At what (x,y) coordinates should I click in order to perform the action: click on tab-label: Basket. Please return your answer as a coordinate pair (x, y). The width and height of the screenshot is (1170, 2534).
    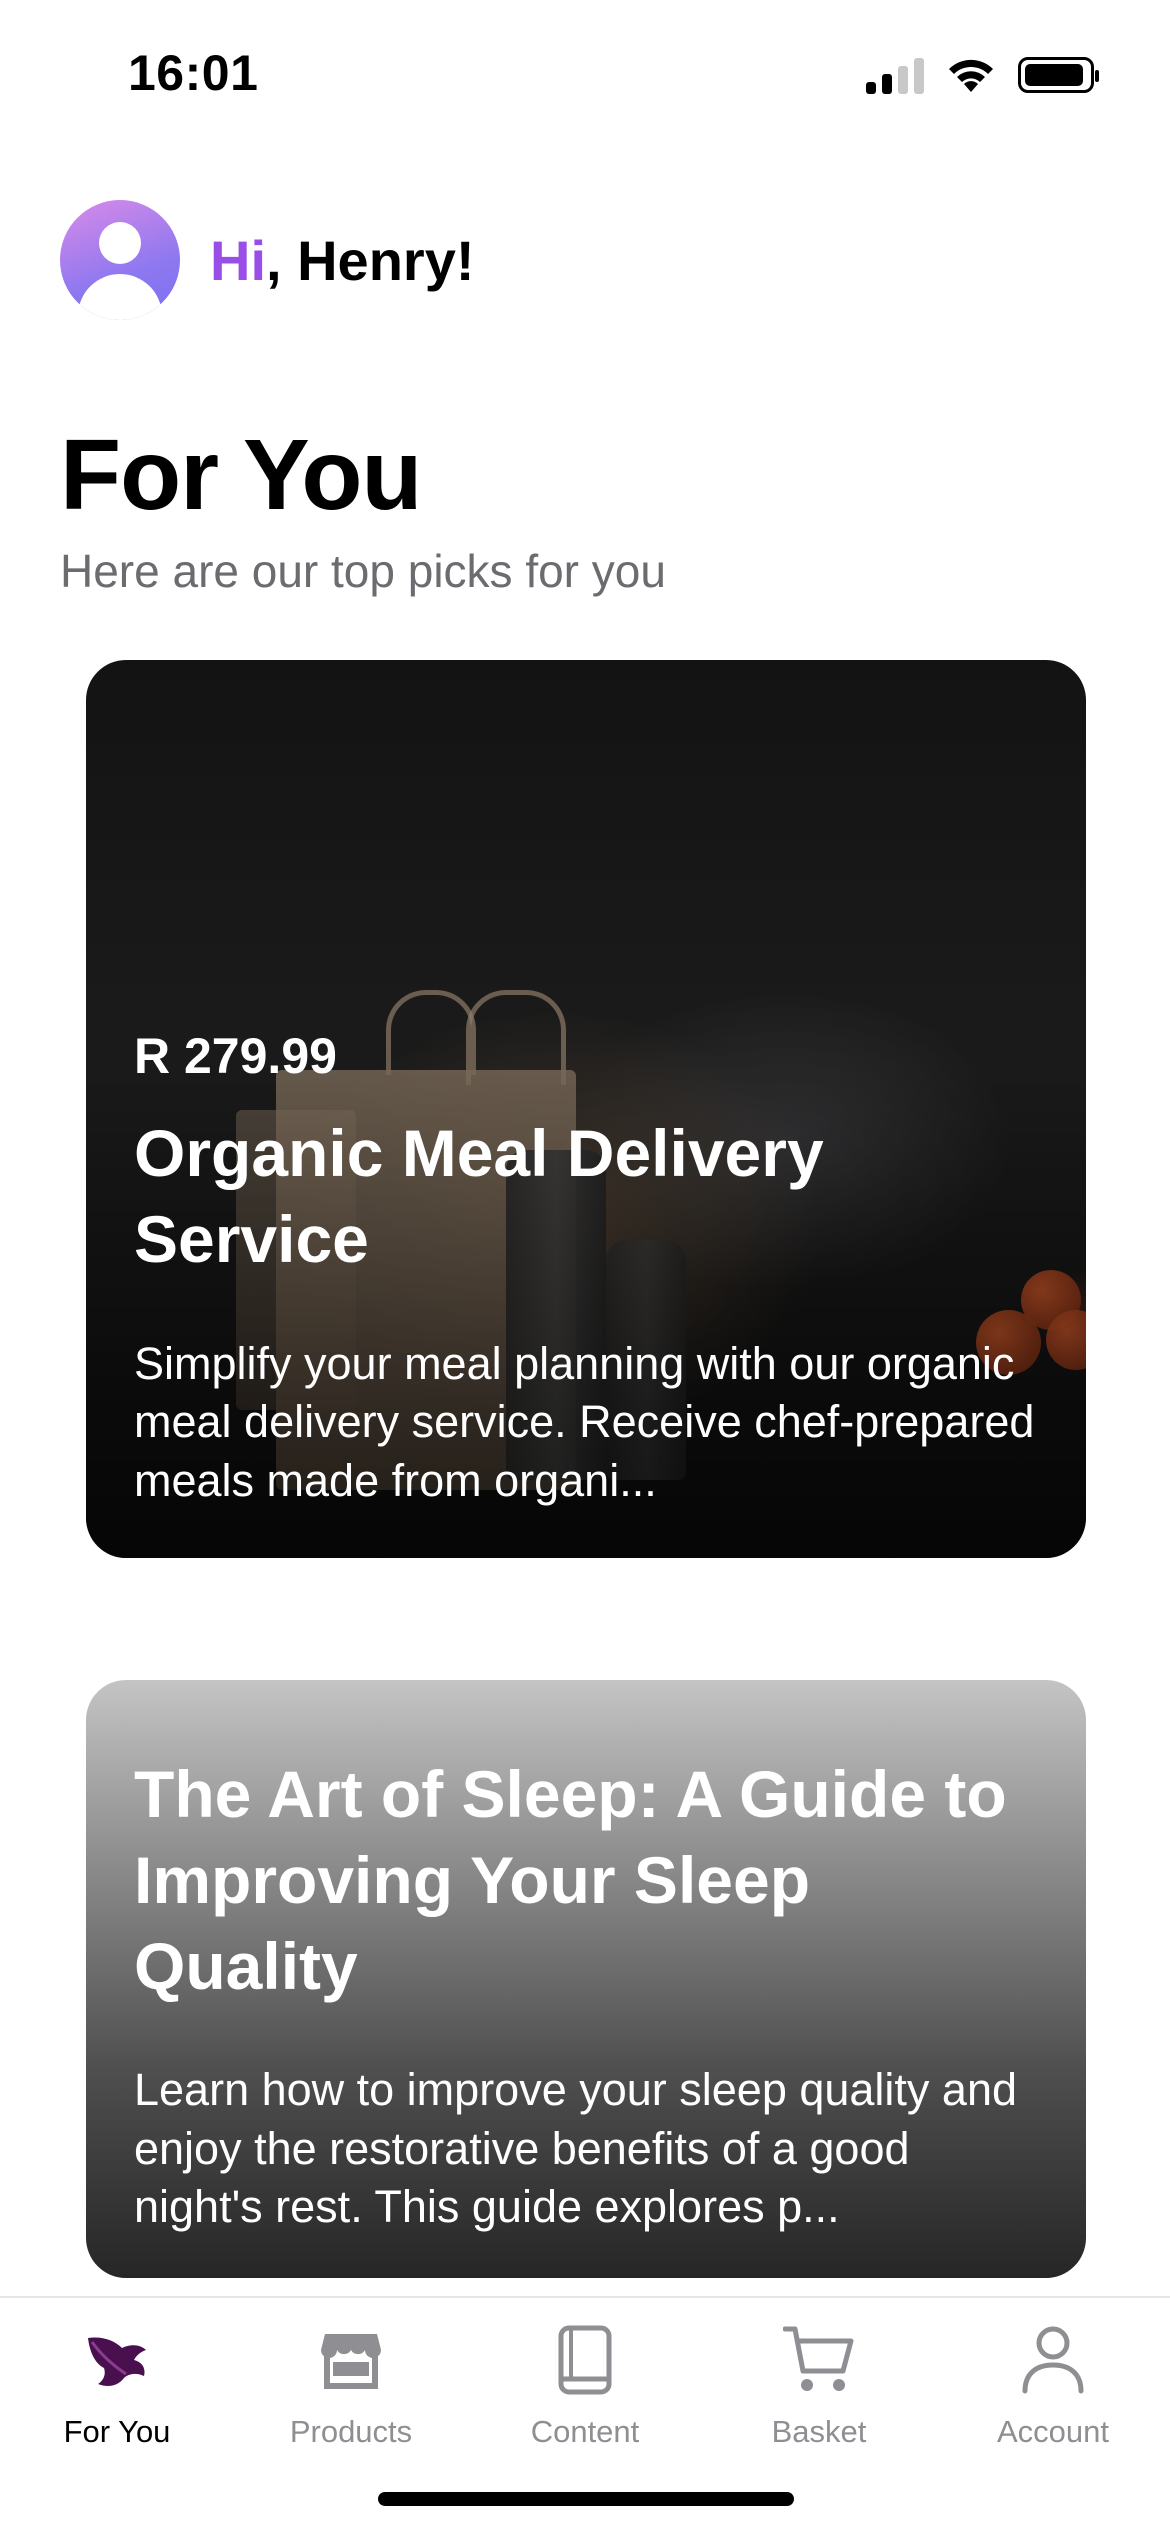
    Looking at the image, I should click on (819, 2431).